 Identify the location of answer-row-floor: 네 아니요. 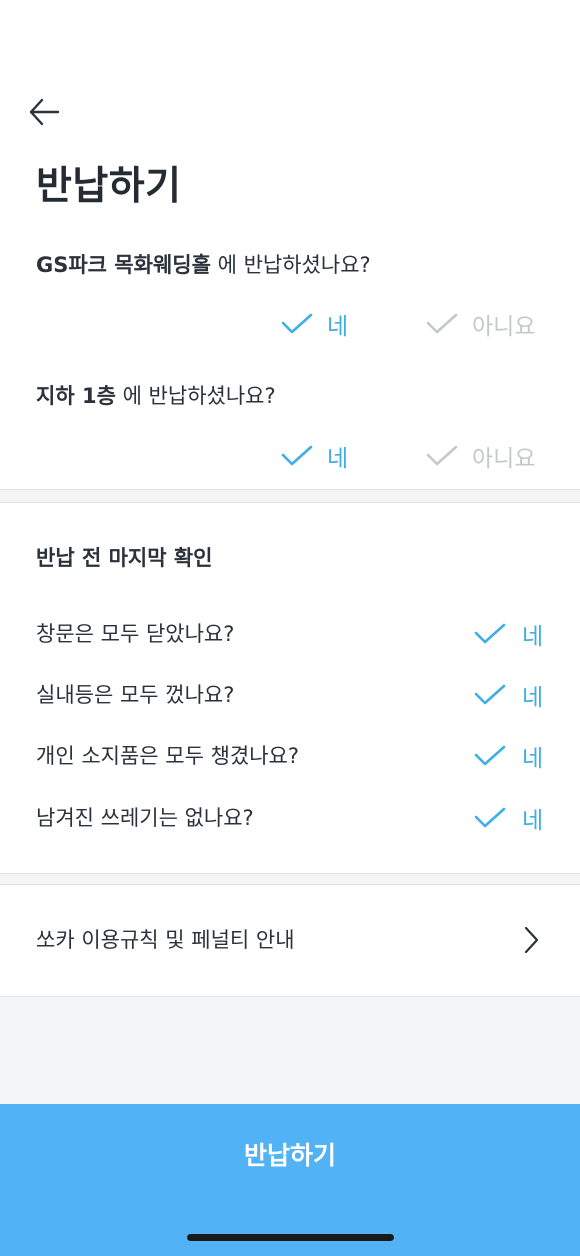
(290, 456).